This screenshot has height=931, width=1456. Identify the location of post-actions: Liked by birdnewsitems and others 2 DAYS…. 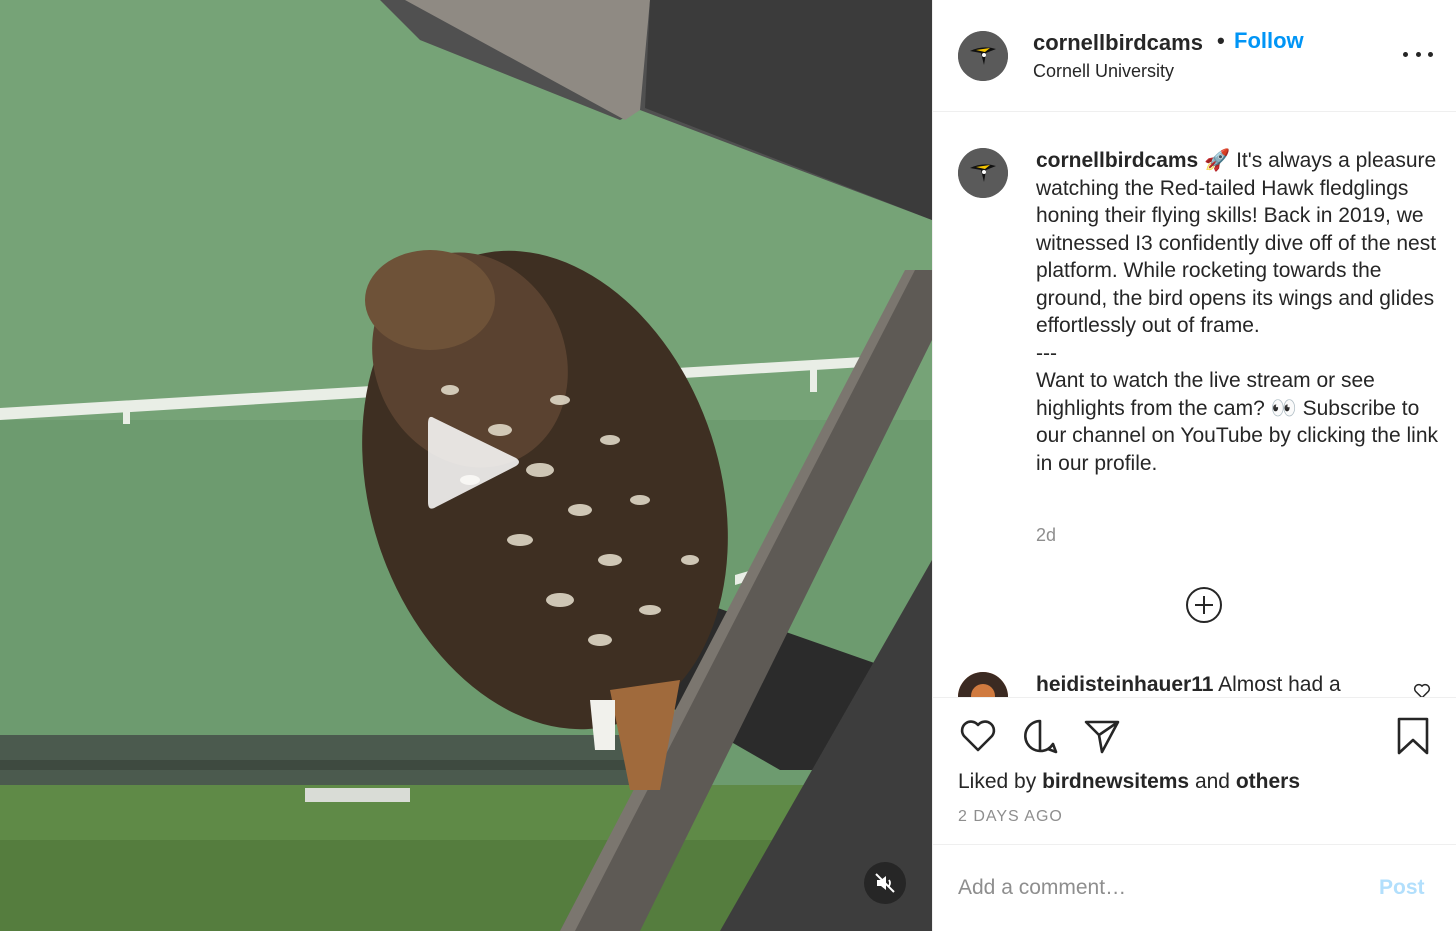
(1194, 771).